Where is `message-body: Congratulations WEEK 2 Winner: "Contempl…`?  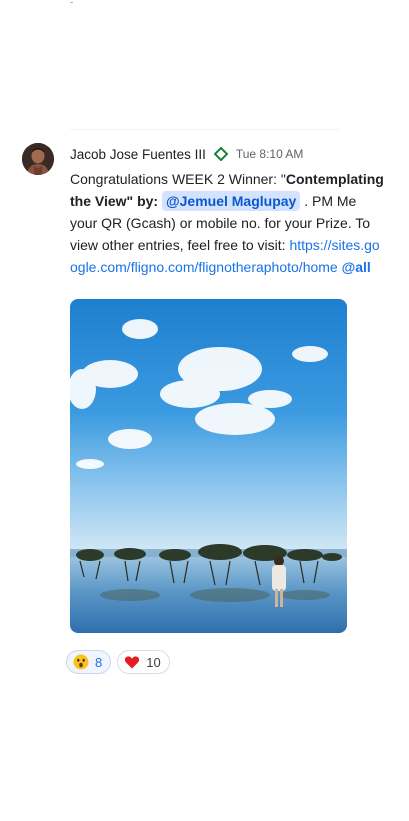
message-body: Congratulations WEEK 2 Winner: "Contempl… is located at coordinates (228, 223).